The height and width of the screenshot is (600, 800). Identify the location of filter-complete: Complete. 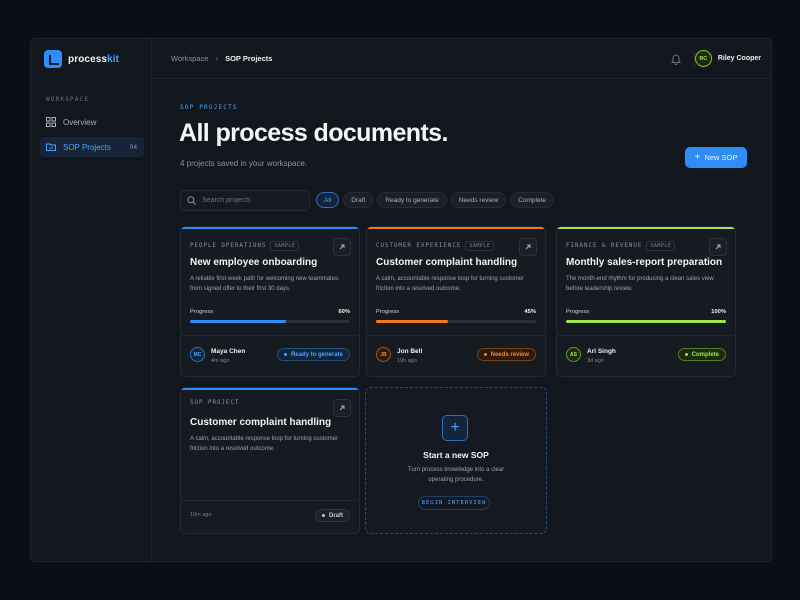
(532, 200).